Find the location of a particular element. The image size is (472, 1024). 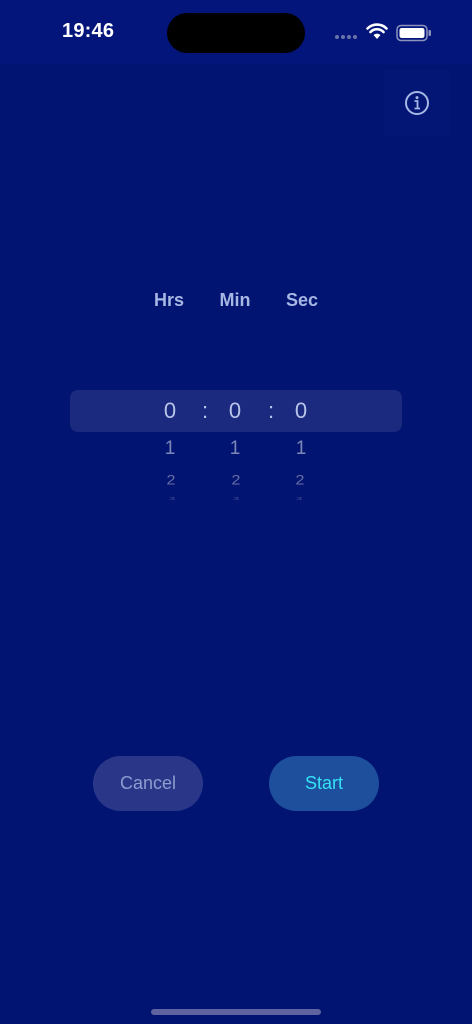

home-indicator is located at coordinates (236, 1012).